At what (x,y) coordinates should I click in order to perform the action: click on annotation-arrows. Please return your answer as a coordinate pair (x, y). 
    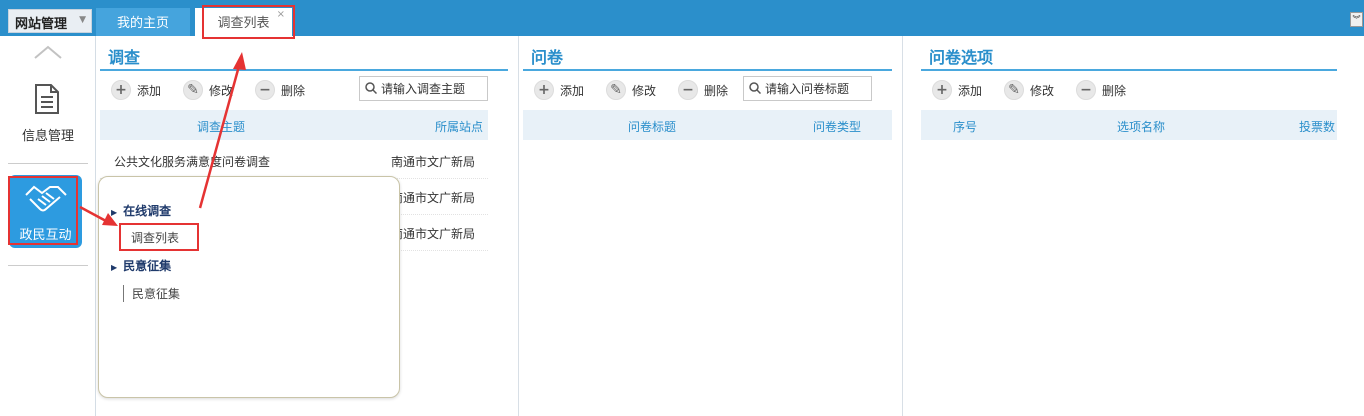
    Looking at the image, I should click on (162, 139).